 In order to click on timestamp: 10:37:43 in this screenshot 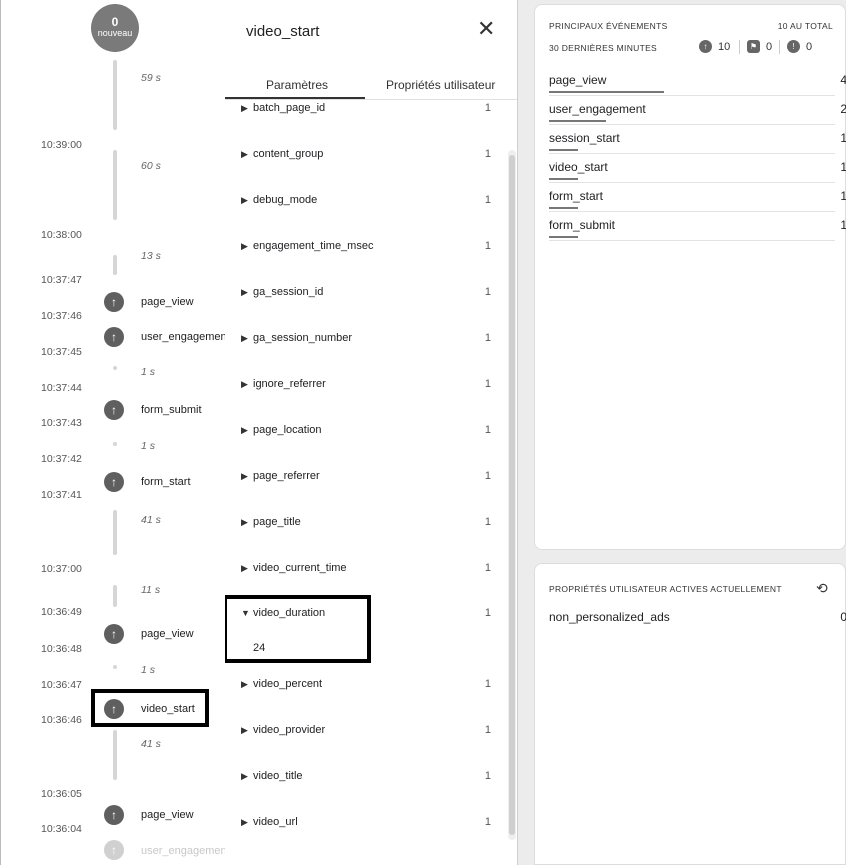, I will do `click(61, 423)`.